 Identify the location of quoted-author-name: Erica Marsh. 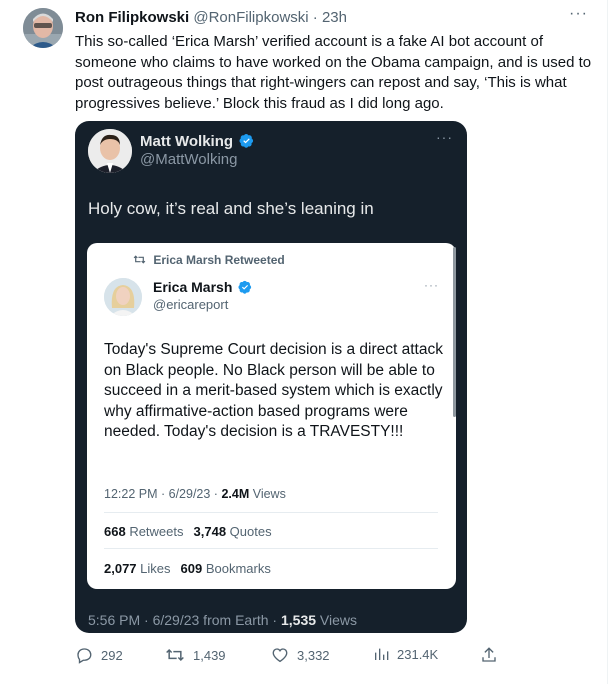
(202, 287).